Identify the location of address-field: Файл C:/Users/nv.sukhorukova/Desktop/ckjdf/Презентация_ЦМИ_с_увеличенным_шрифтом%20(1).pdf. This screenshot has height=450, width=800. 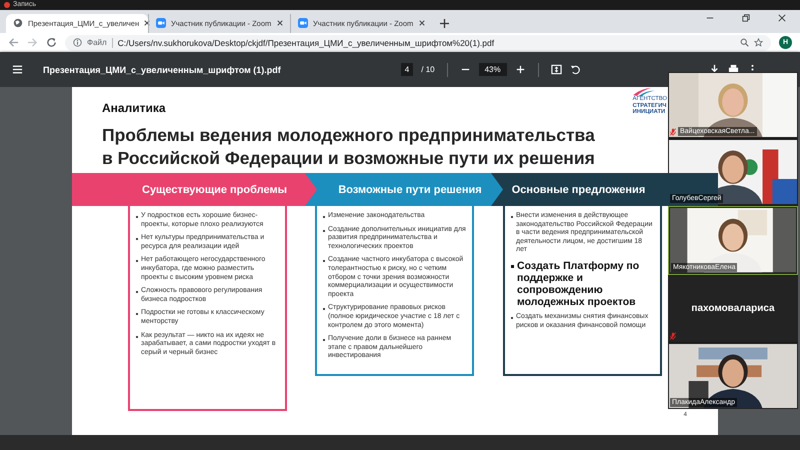
(418, 42).